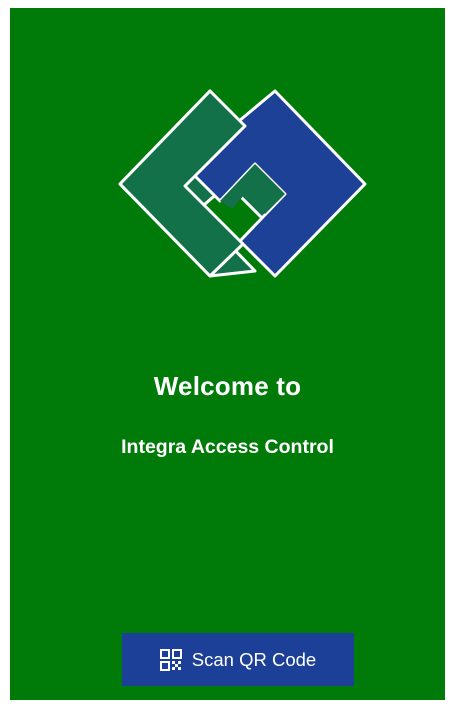  What do you see at coordinates (242, 183) in the screenshot?
I see `integra-logo-icon` at bounding box center [242, 183].